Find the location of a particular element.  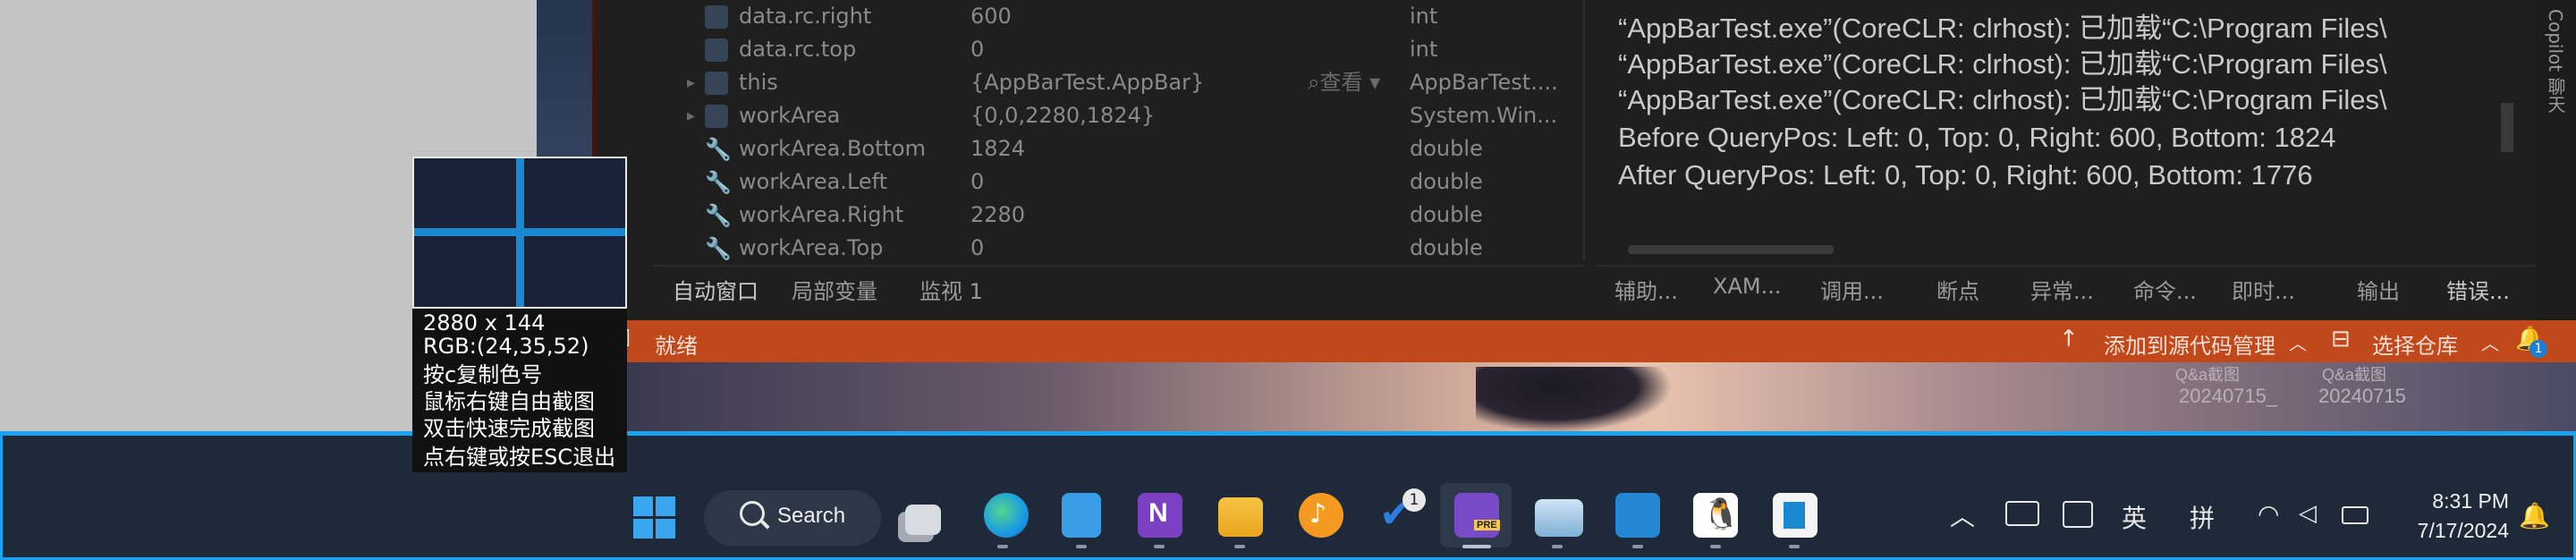

add-to-source-control-button: 添加到源代码管理 is located at coordinates (2189, 344).